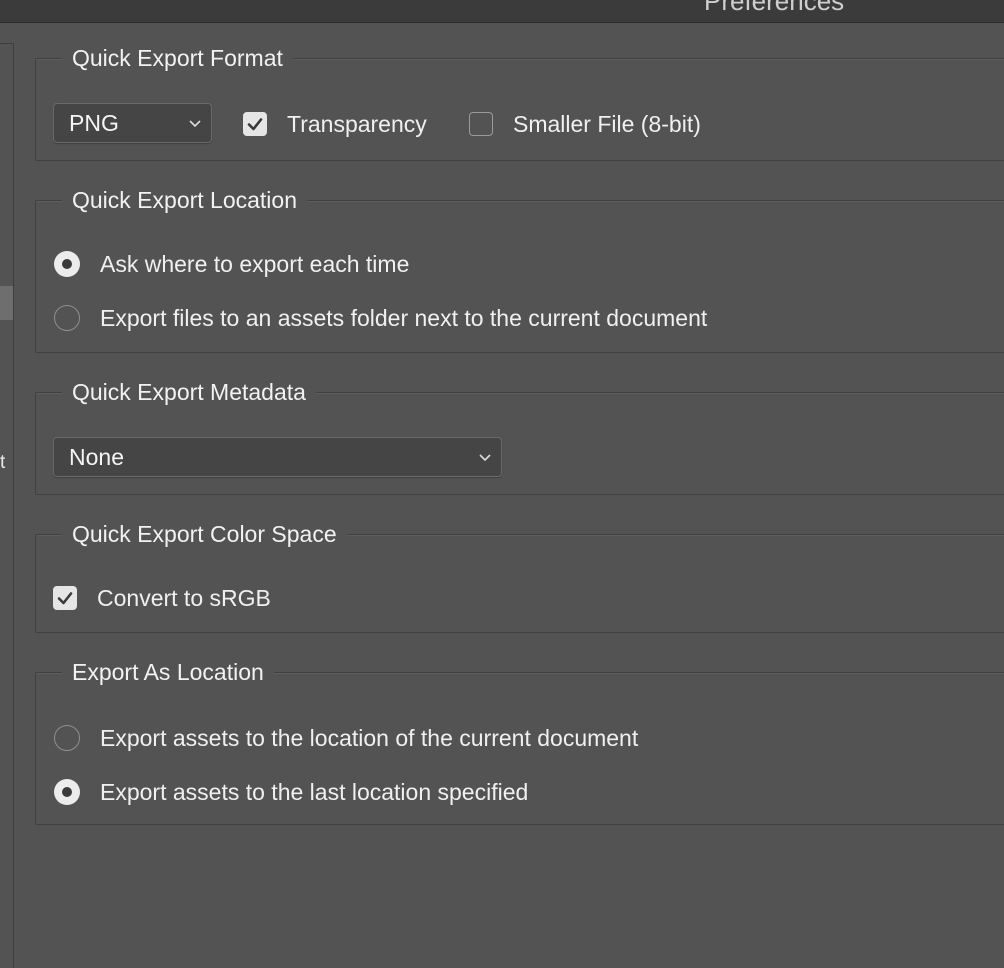 The width and height of the screenshot is (1004, 968). What do you see at coordinates (184, 598) in the screenshot?
I see `convert-srgb-label: Convert to sRGB` at bounding box center [184, 598].